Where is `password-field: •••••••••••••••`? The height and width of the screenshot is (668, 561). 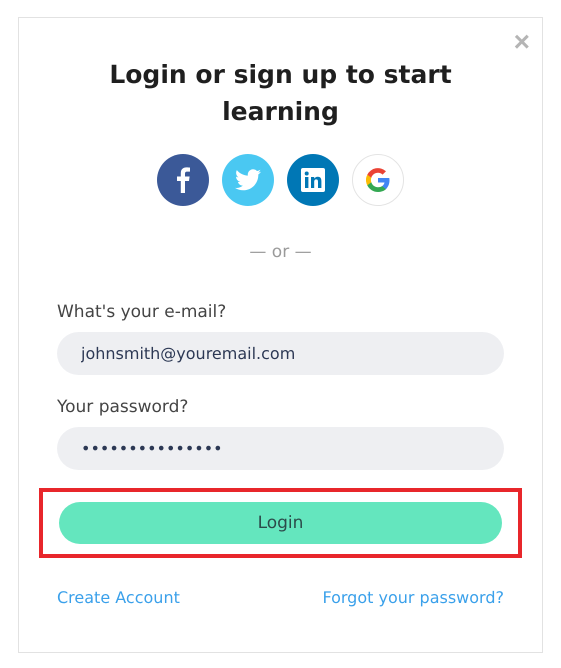
password-field: ••••••••••••••• is located at coordinates (280, 448).